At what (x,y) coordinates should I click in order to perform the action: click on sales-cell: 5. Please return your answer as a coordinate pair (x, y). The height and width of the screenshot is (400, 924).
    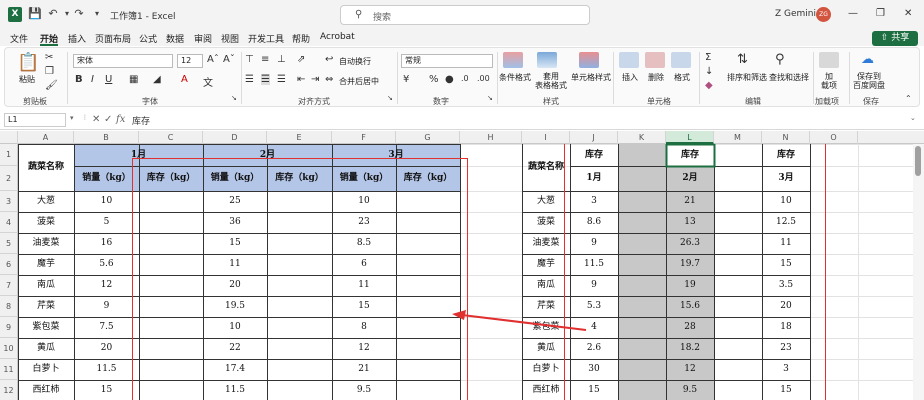
    Looking at the image, I should click on (106, 222).